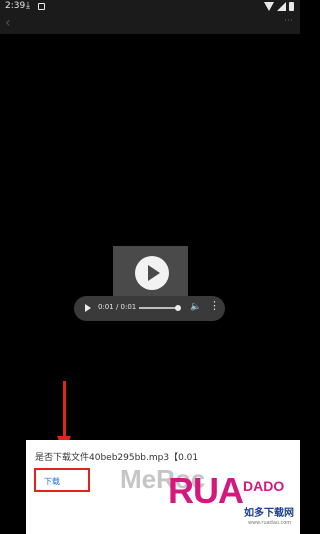  Describe the element at coordinates (117, 458) in the screenshot. I see `download-message: 是否下载文件40beb295bb.mp3【0.01` at that location.